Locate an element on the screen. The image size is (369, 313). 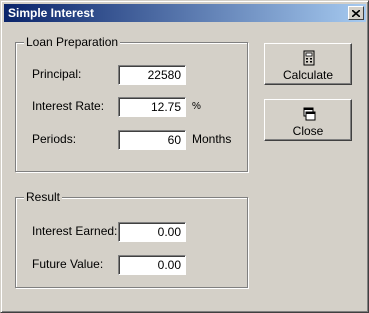
window-title: Simple Interest is located at coordinates (51, 13).